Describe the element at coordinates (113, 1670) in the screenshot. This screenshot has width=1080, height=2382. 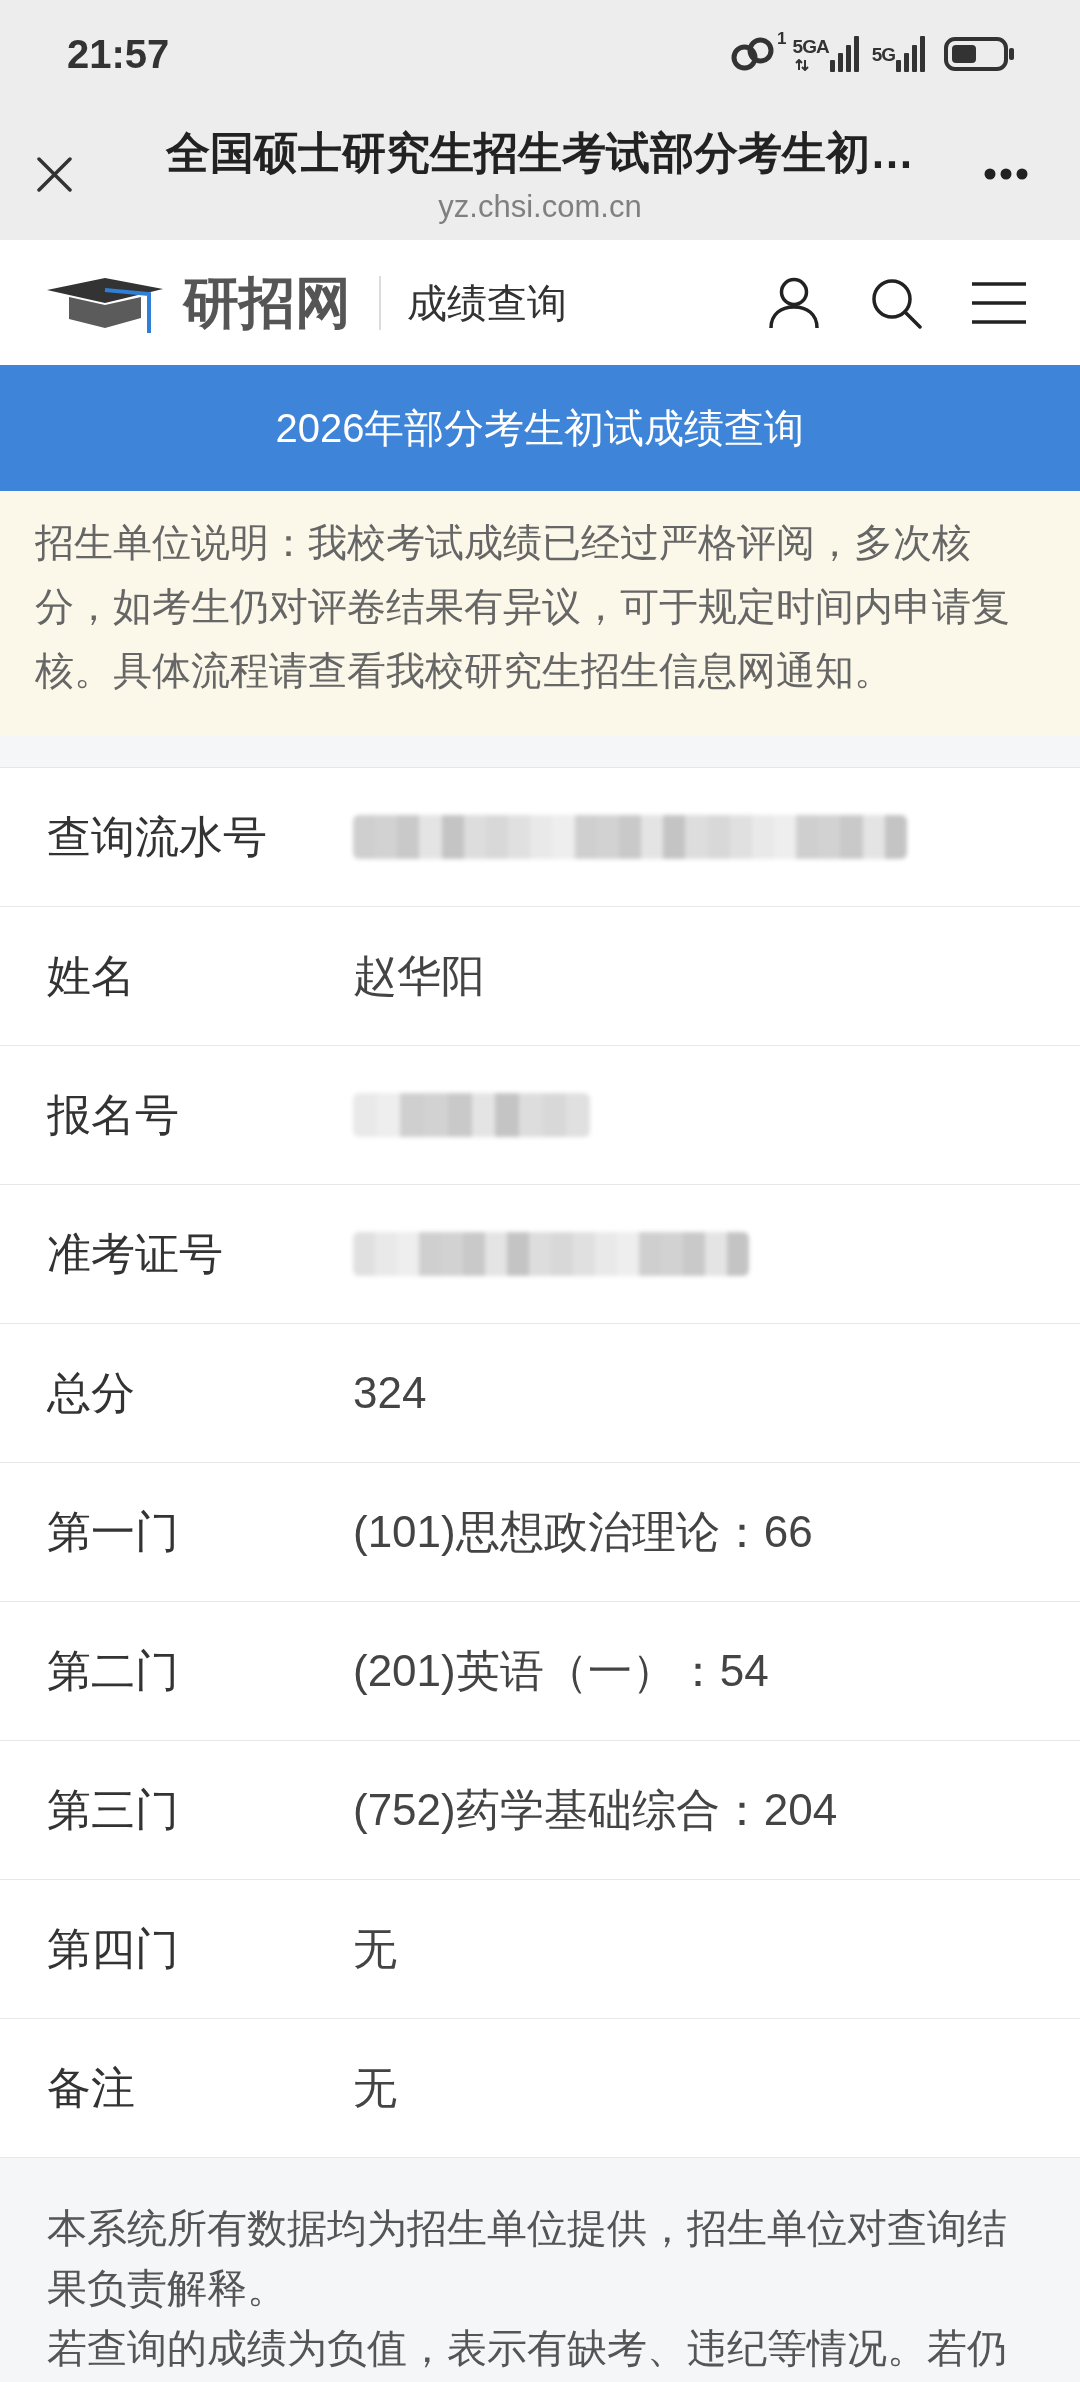
I see `field-label: 第二门` at that location.